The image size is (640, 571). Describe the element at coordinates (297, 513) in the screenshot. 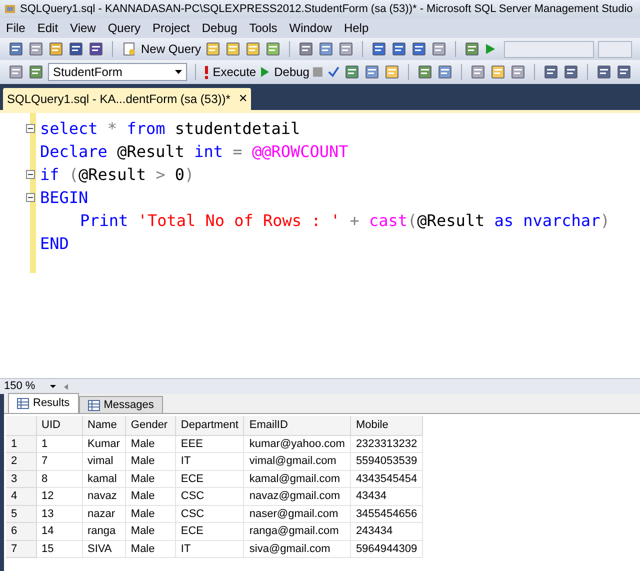

I see `table-cell: naser@gmail.com` at that location.